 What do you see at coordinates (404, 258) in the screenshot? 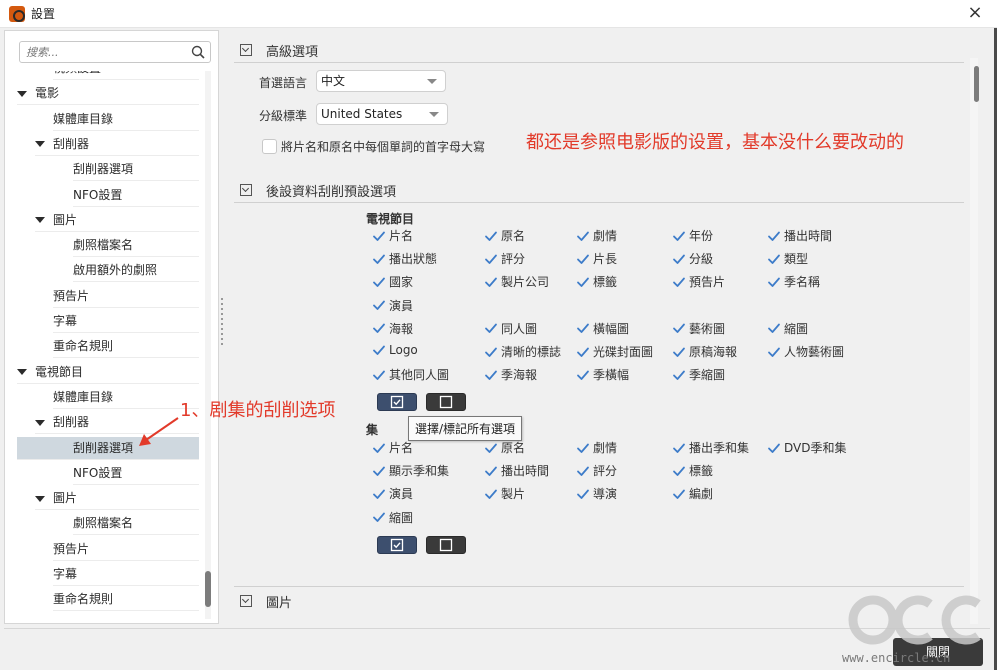
I see `option-checkbox: 播出狀態` at bounding box center [404, 258].